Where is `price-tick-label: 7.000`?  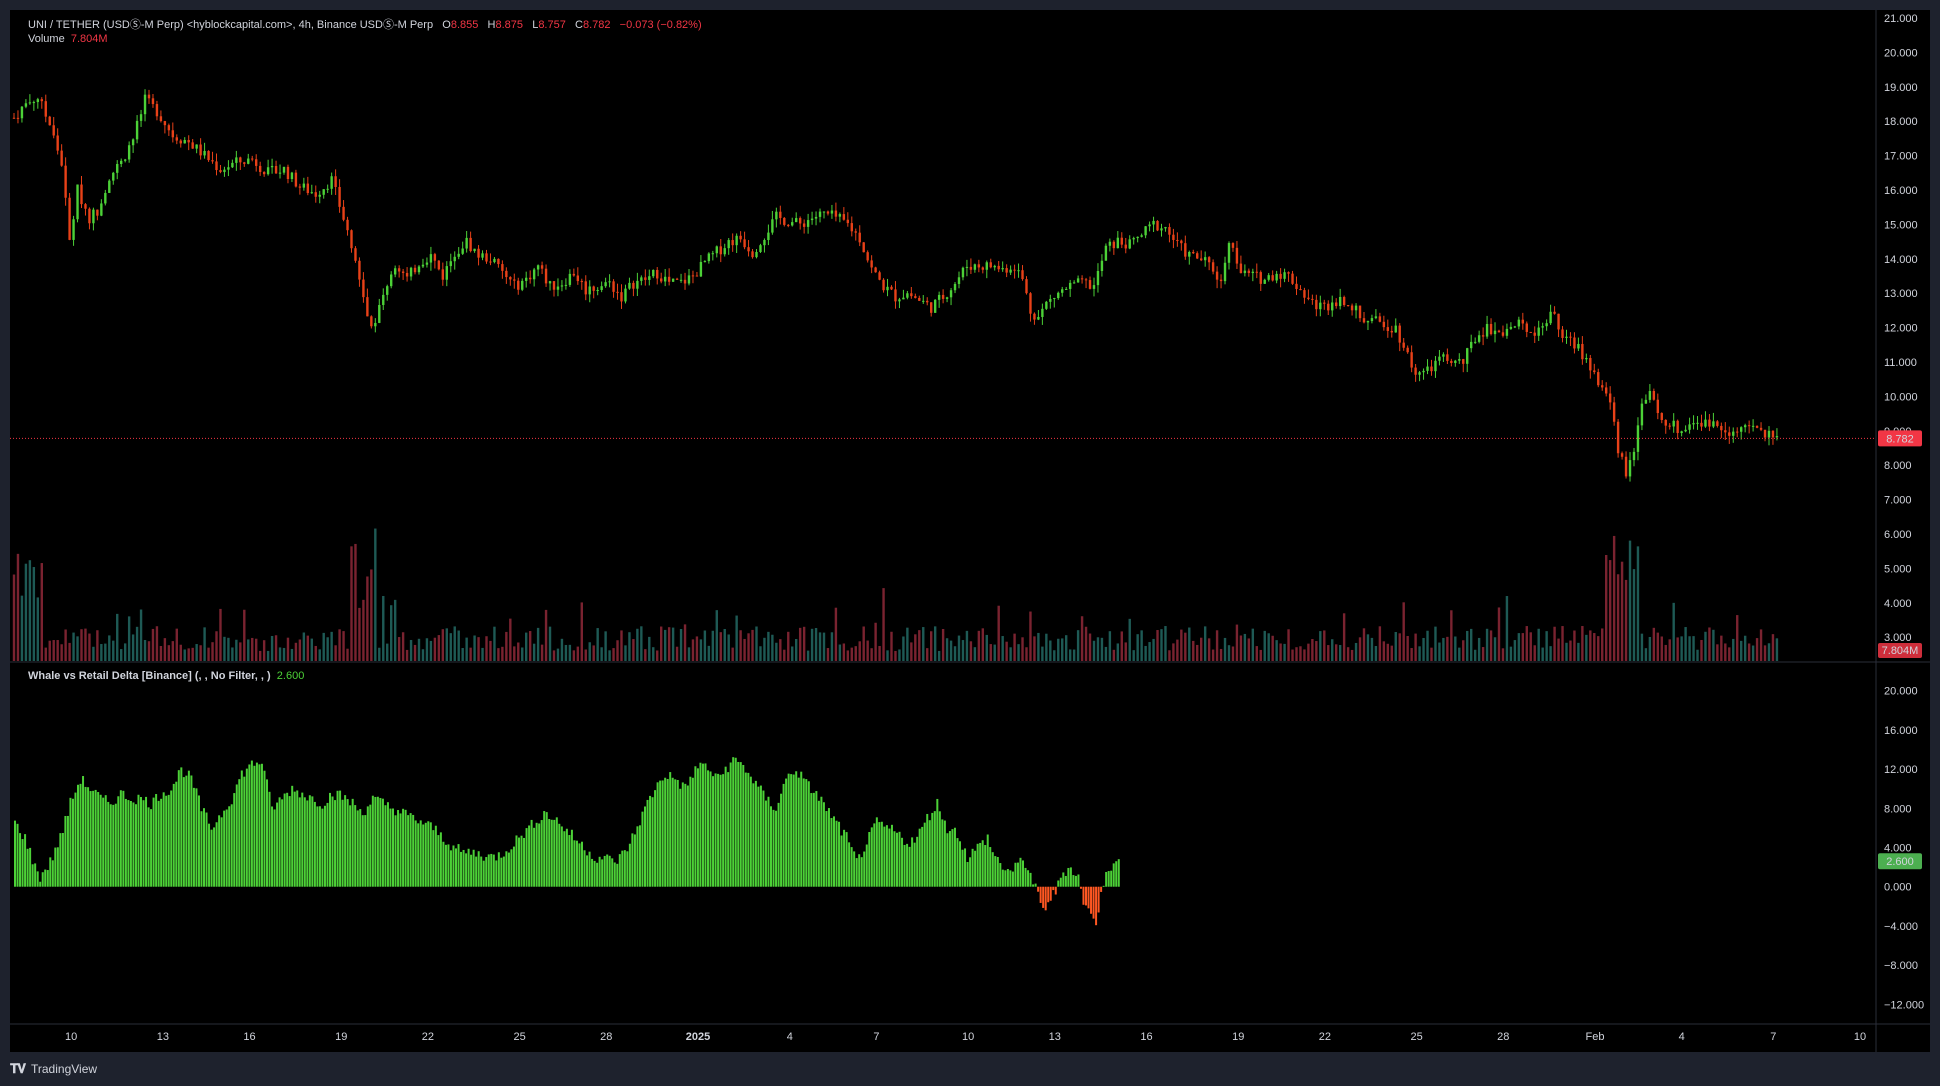
price-tick-label: 7.000 is located at coordinates (1898, 501).